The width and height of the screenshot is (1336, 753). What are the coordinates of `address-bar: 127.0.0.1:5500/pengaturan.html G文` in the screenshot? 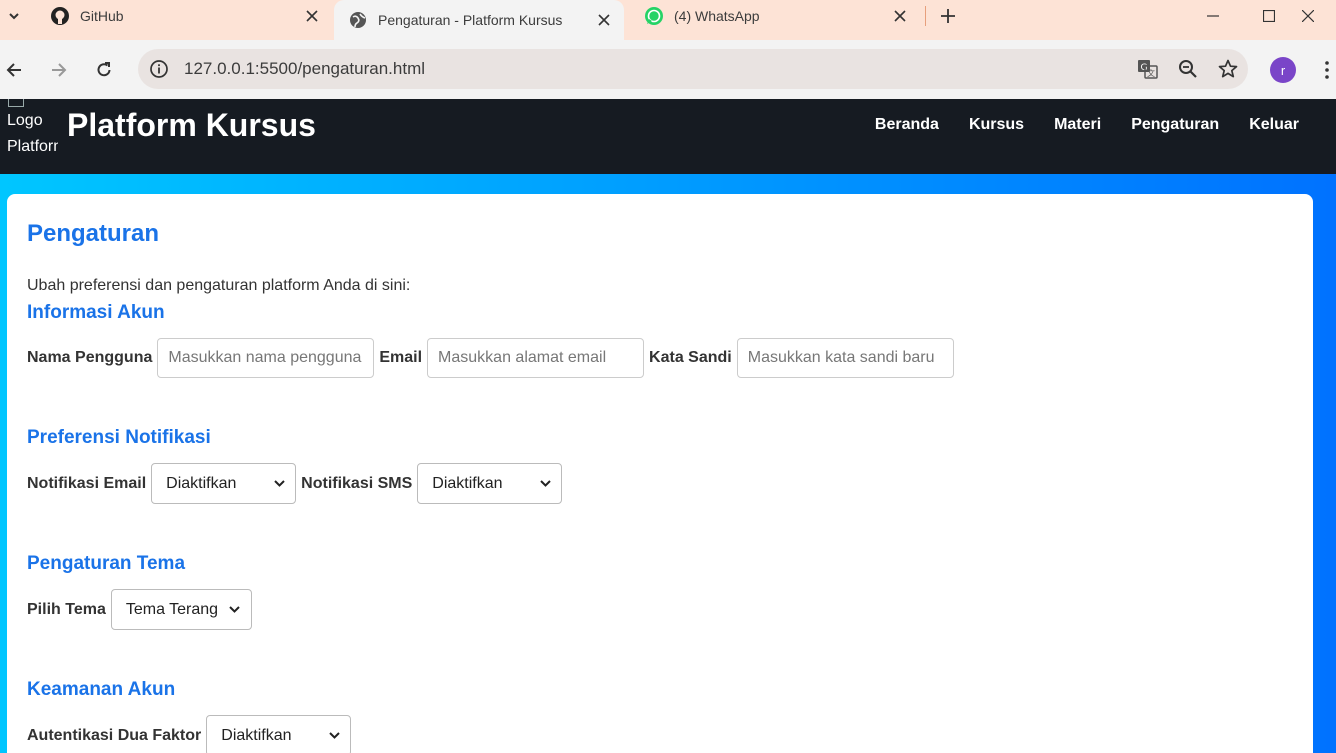 It's located at (693, 69).